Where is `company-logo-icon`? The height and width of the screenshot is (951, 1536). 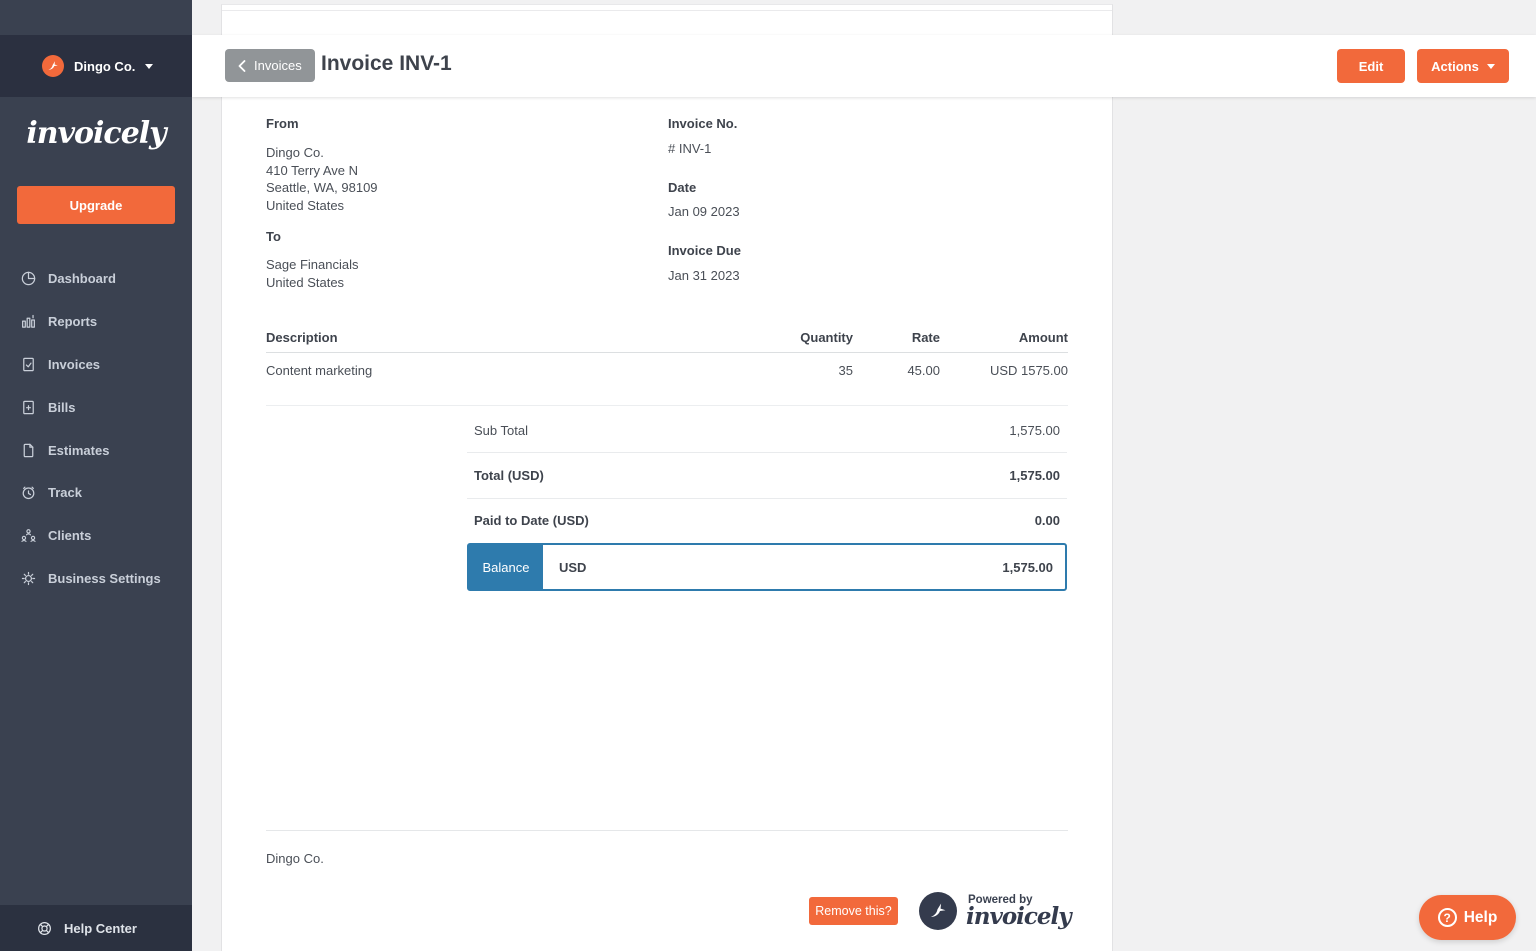
company-logo-icon is located at coordinates (53, 66).